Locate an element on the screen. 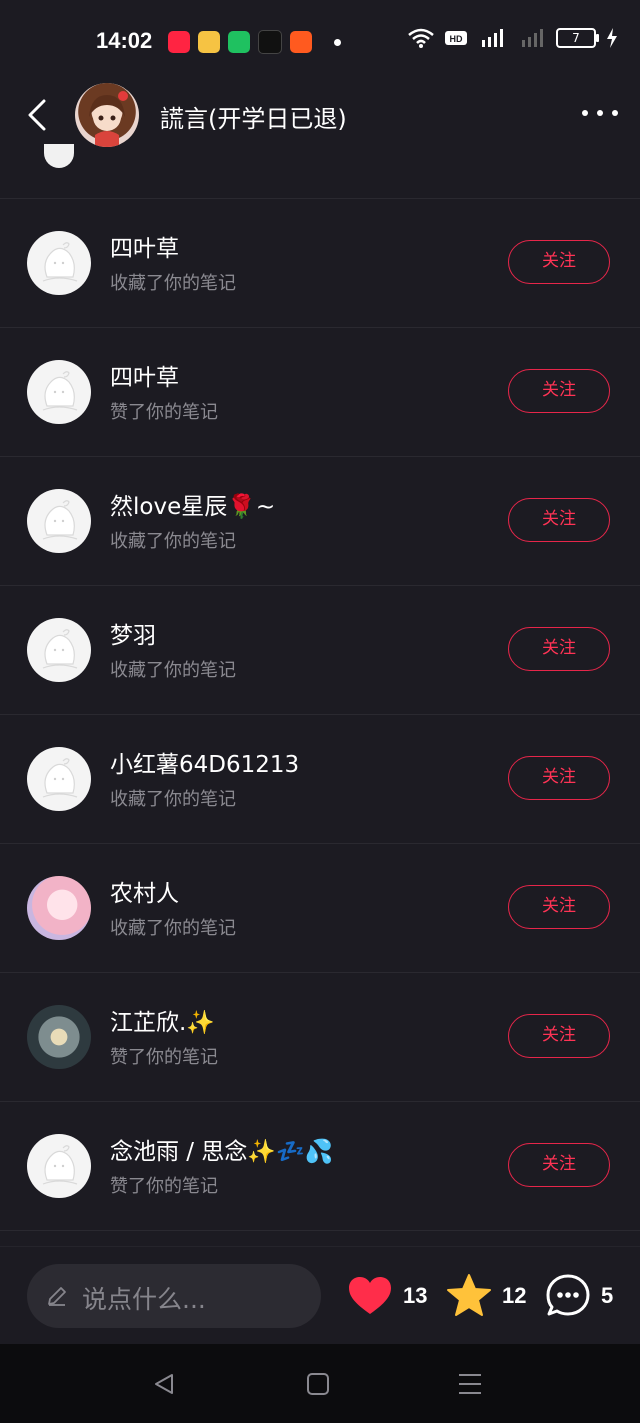 The image size is (640, 1423). list-item: 梦羽收藏了你的笔记 关注 is located at coordinates (320, 650).